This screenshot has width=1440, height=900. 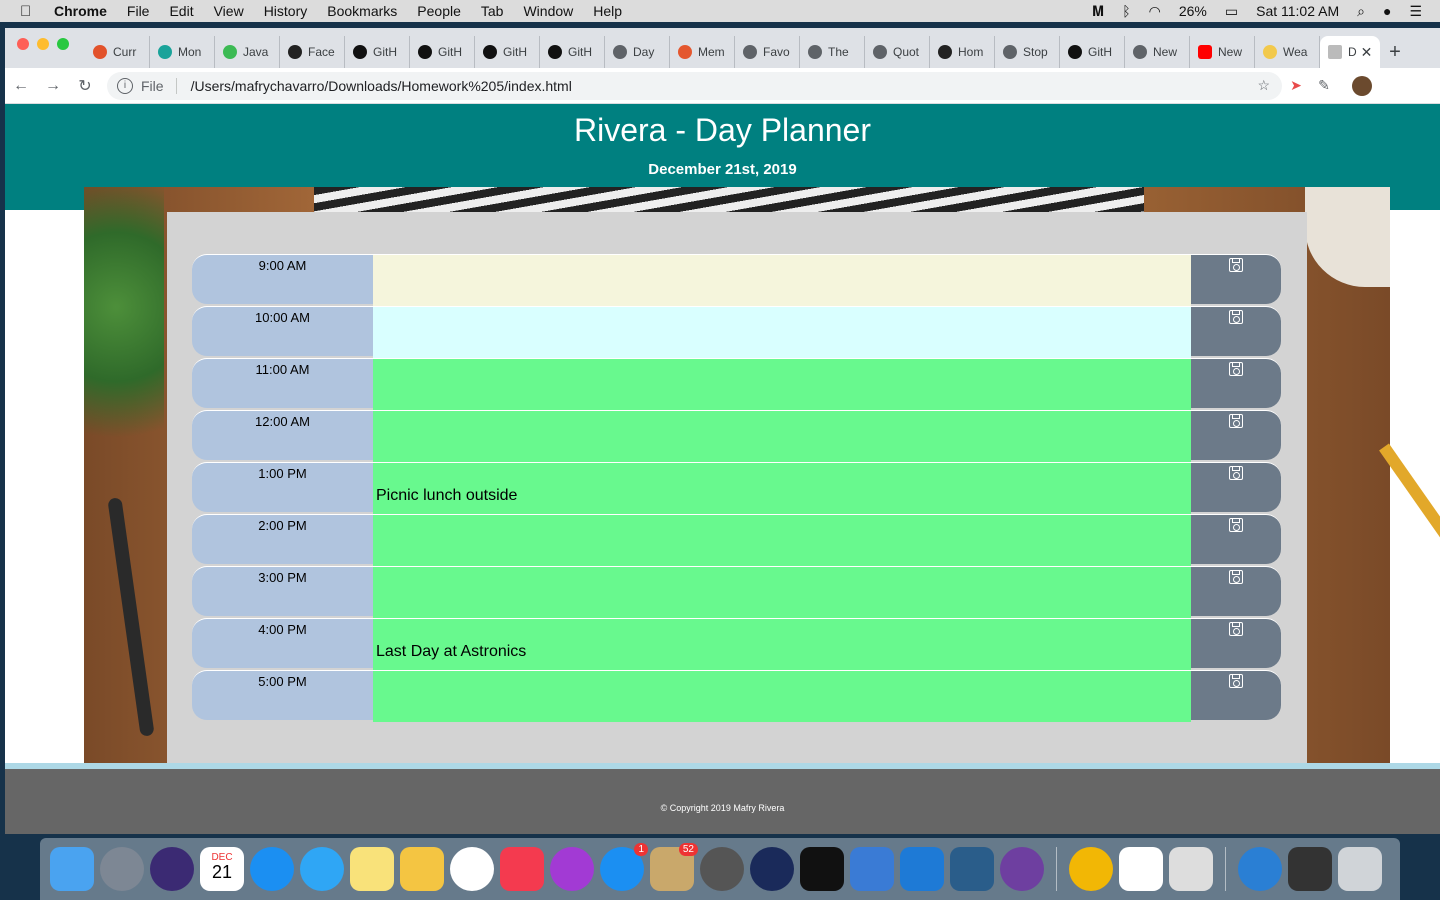 I want to click on extension-icon: ➤, so click(x=1296, y=85).